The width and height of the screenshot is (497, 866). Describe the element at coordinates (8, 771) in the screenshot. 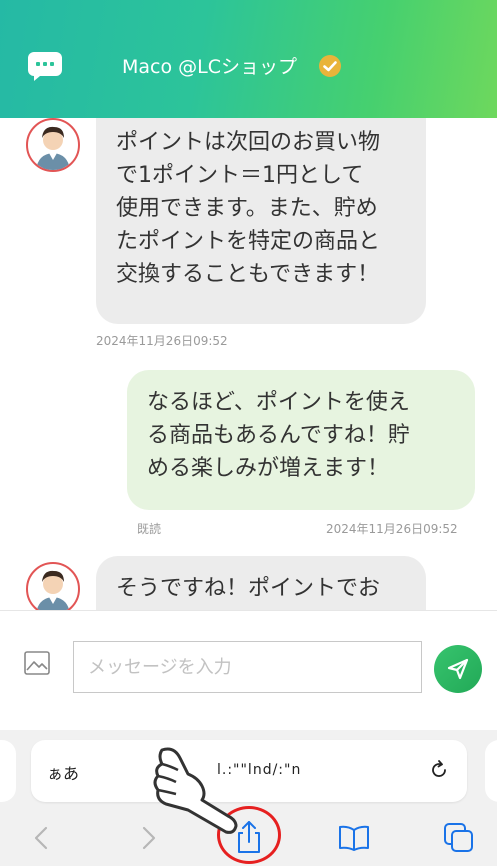

I see `previous-tab-preview` at that location.